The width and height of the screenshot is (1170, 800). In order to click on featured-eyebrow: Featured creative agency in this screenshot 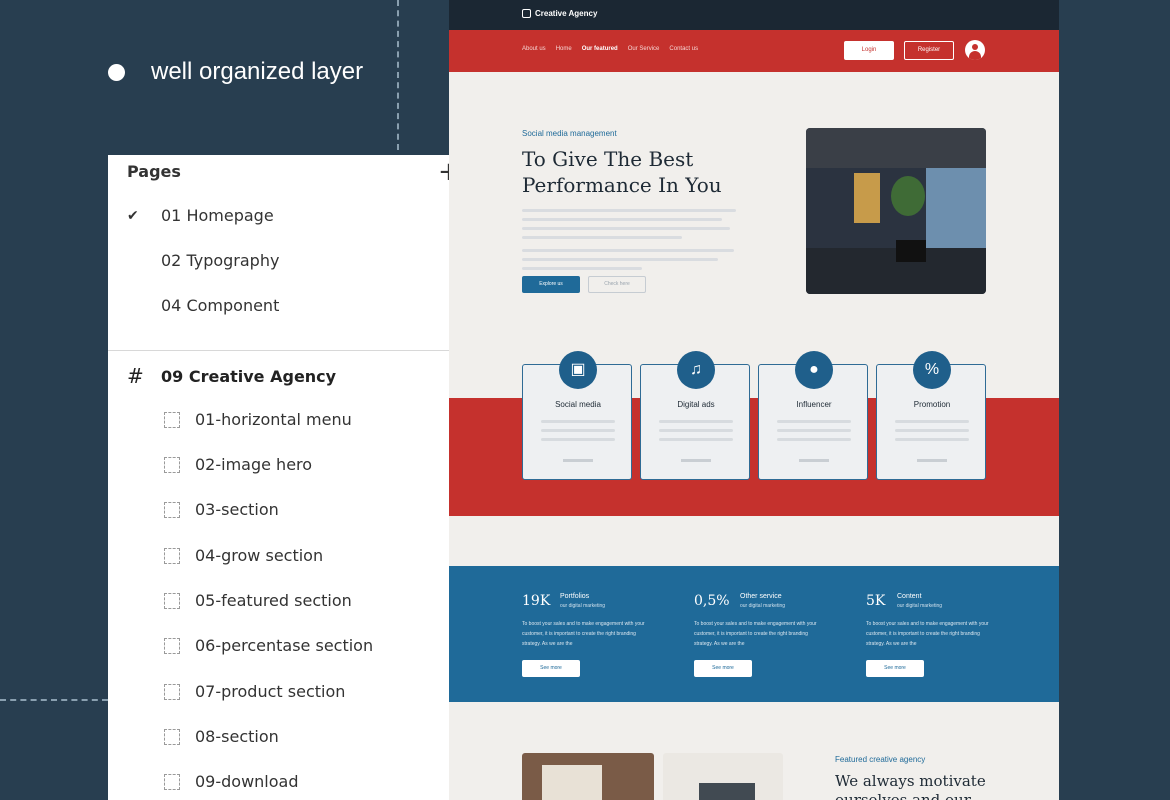, I will do `click(880, 759)`.